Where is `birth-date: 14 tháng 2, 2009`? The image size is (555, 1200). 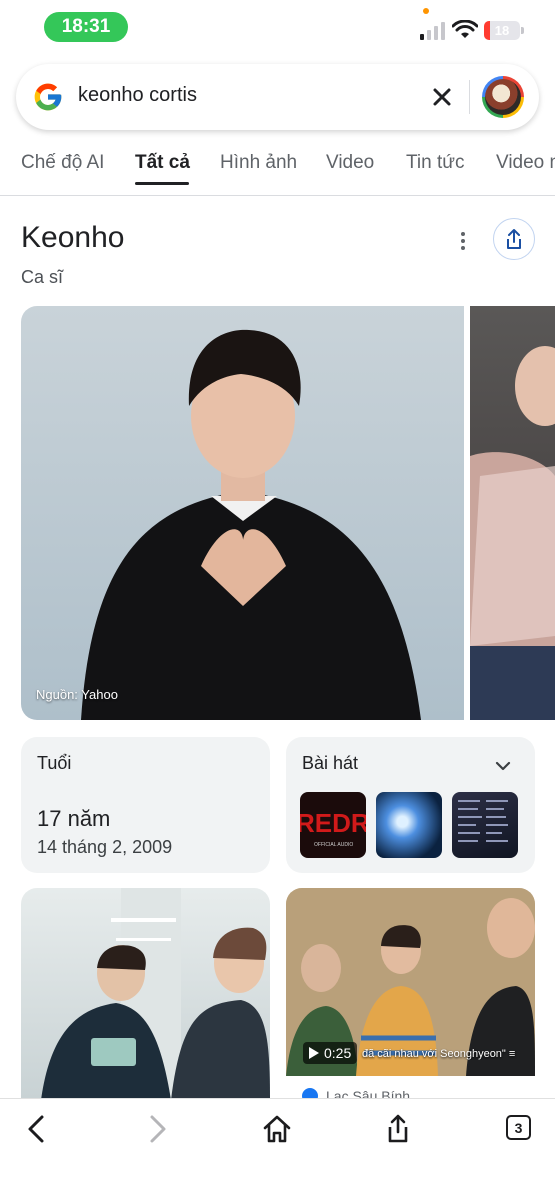
birth-date: 14 tháng 2, 2009 is located at coordinates (105, 847).